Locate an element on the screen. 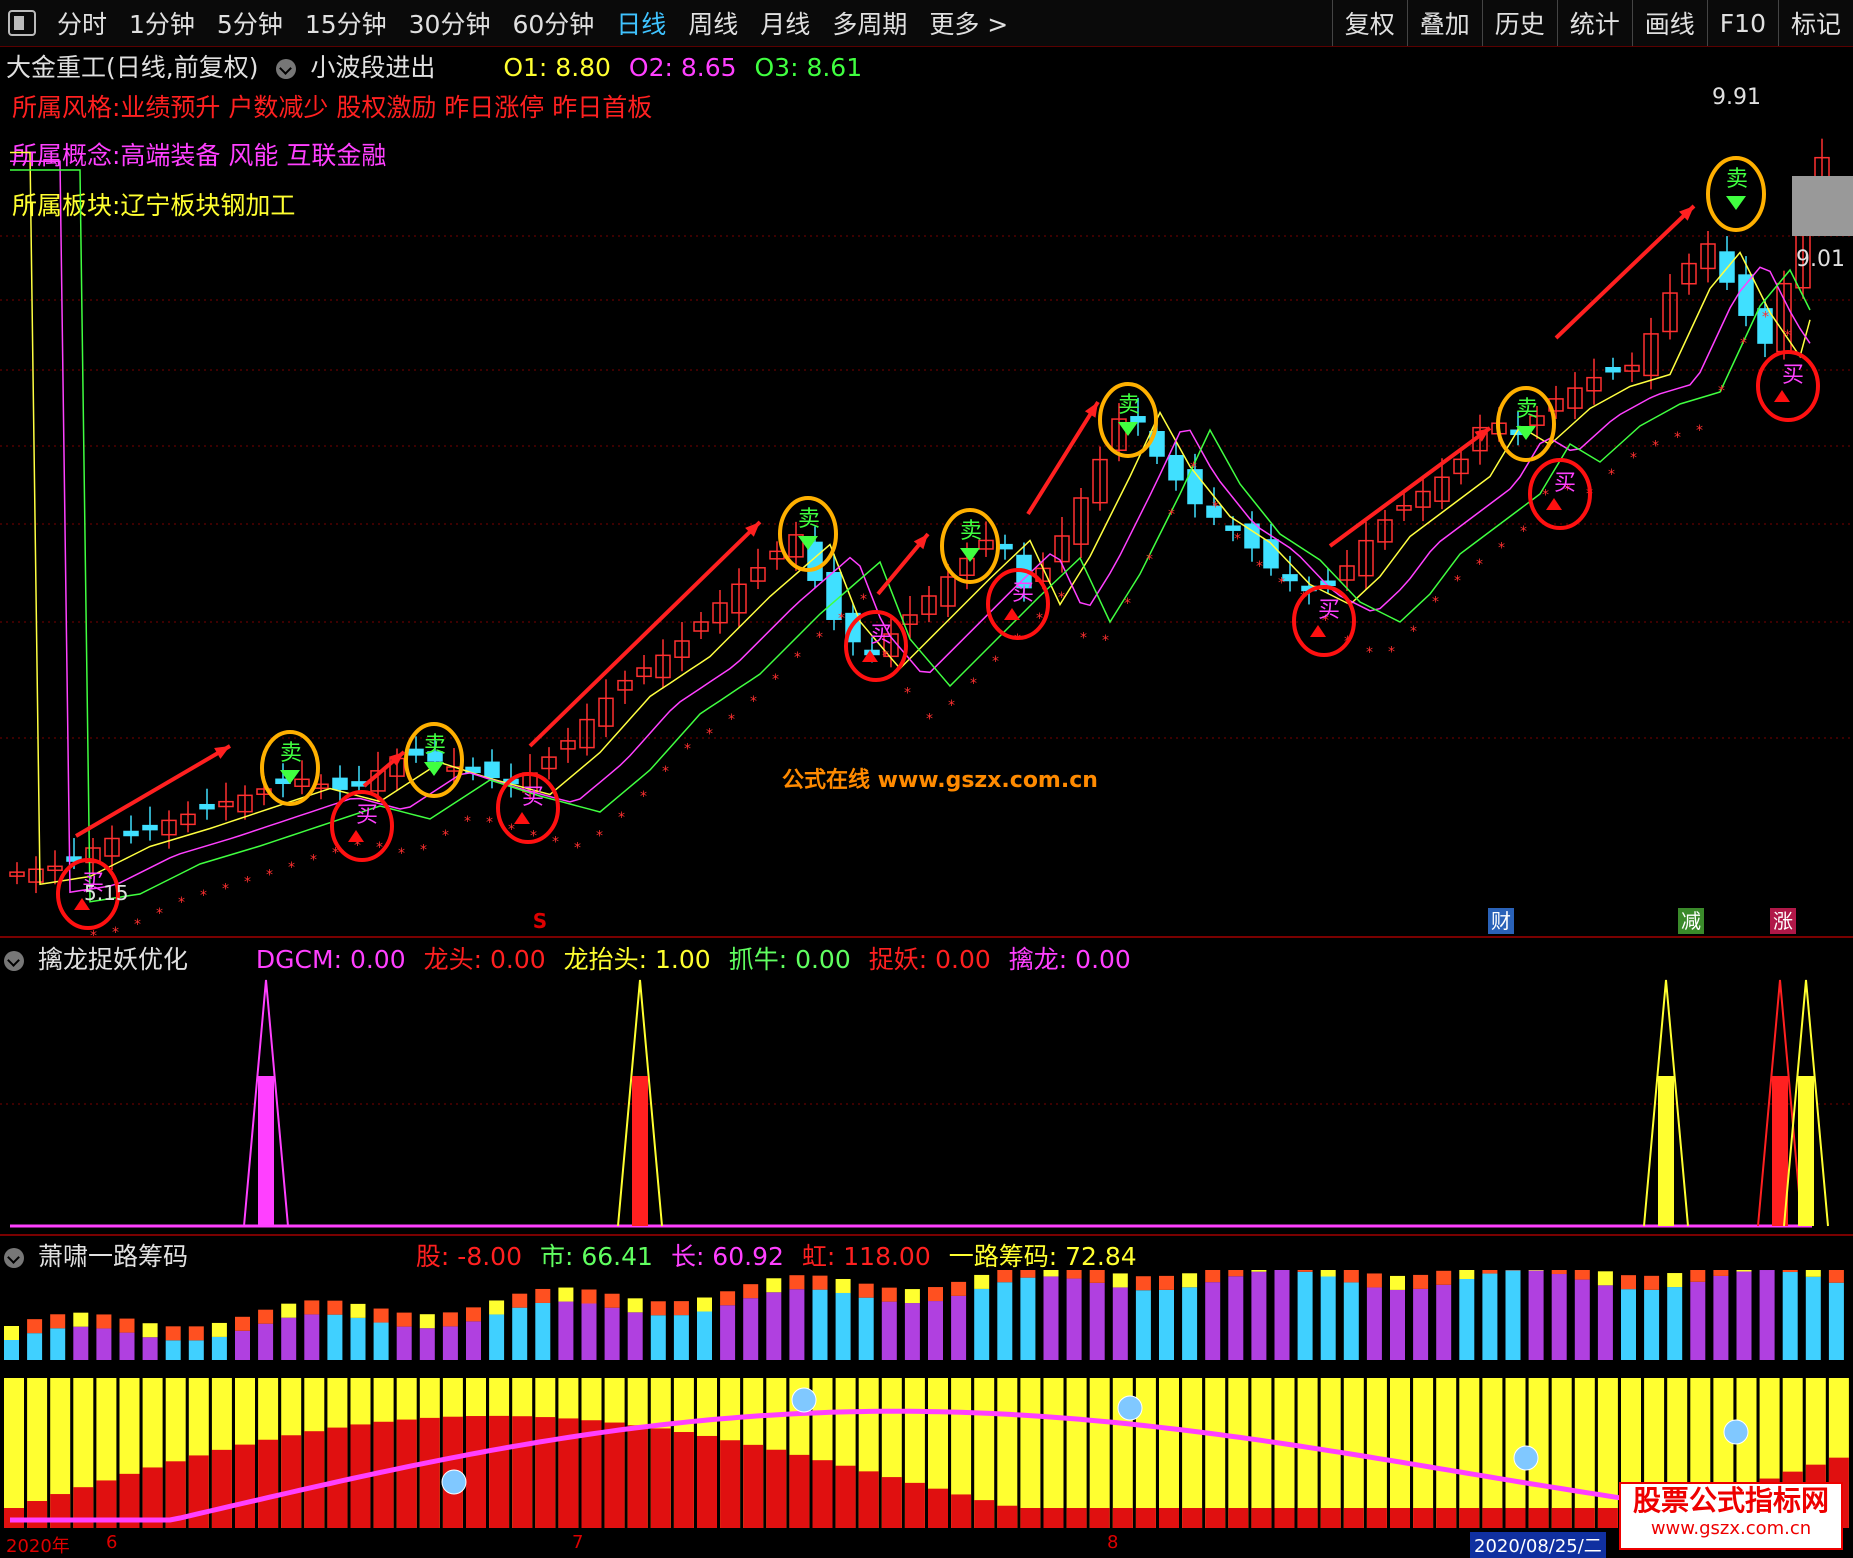  right-toolbar: 复权叠加历史统计画线F10标记 is located at coordinates (1592, 23).